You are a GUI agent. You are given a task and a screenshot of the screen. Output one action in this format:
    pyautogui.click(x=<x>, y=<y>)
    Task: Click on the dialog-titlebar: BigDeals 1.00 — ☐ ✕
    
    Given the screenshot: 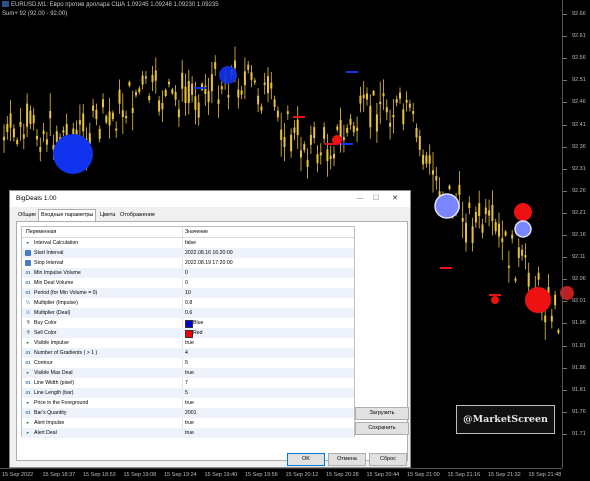 What is the action you would take?
    pyautogui.click(x=210, y=199)
    